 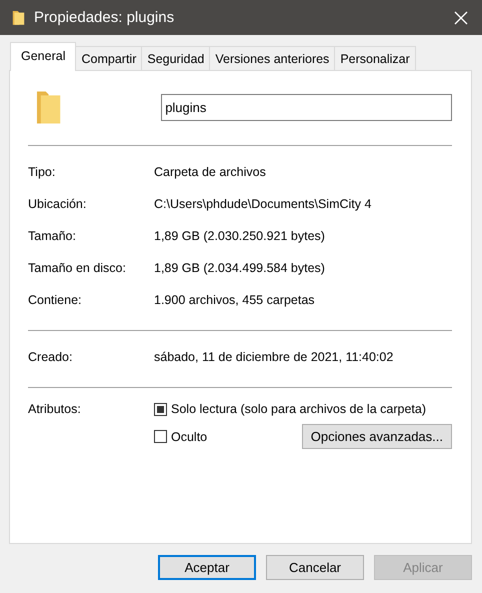 What do you see at coordinates (239, 236) in the screenshot?
I see `field-value: 1,89 GB (2.030.250.921 bytes)` at bounding box center [239, 236].